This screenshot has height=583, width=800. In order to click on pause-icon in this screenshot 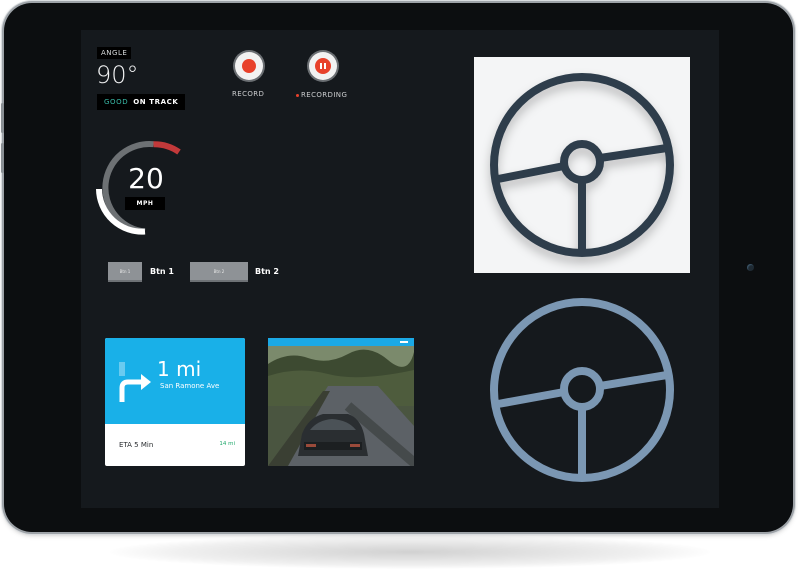, I will do `click(323, 66)`.